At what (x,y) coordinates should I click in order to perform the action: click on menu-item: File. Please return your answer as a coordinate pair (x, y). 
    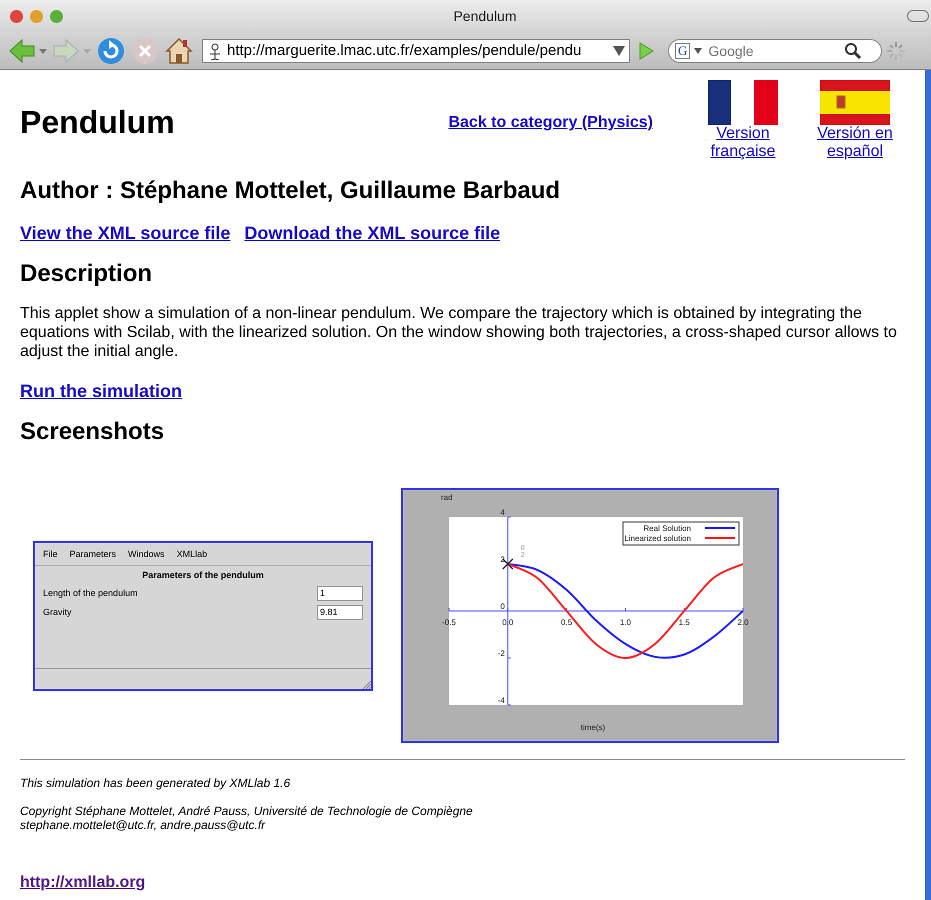
    Looking at the image, I should click on (50, 553).